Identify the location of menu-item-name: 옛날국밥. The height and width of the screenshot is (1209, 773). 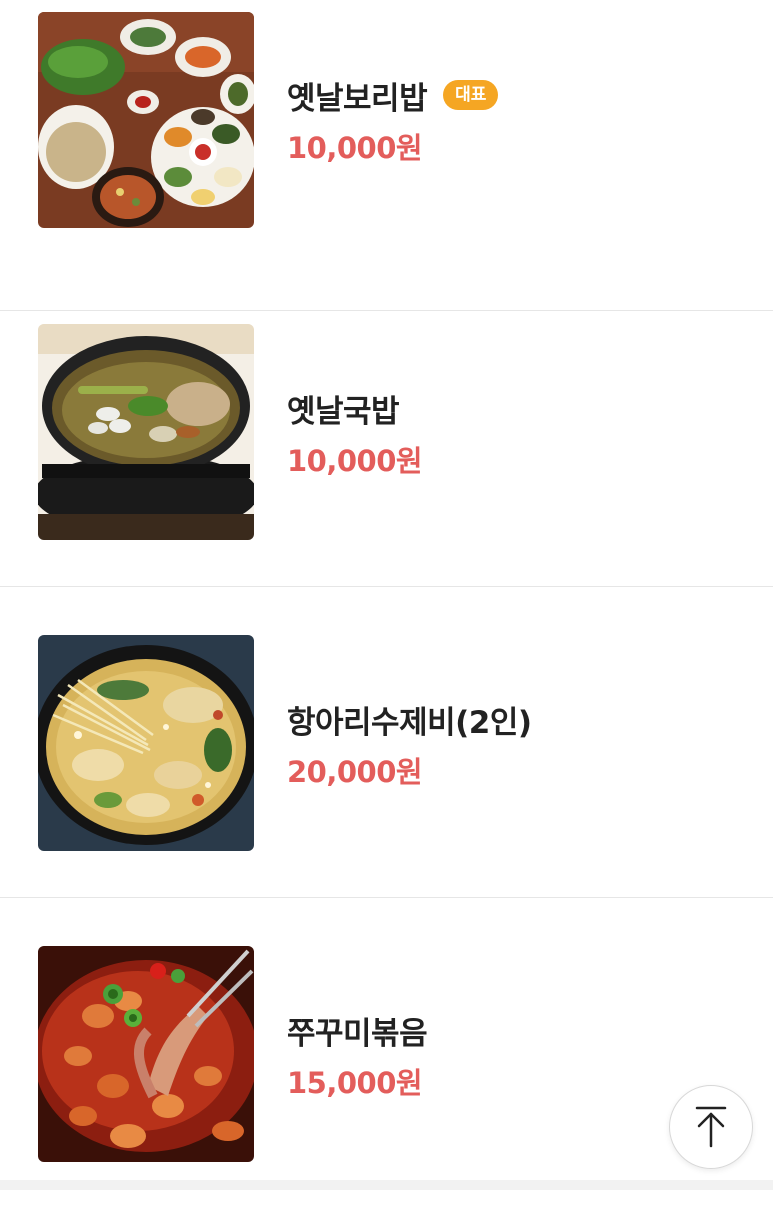
(343, 411).